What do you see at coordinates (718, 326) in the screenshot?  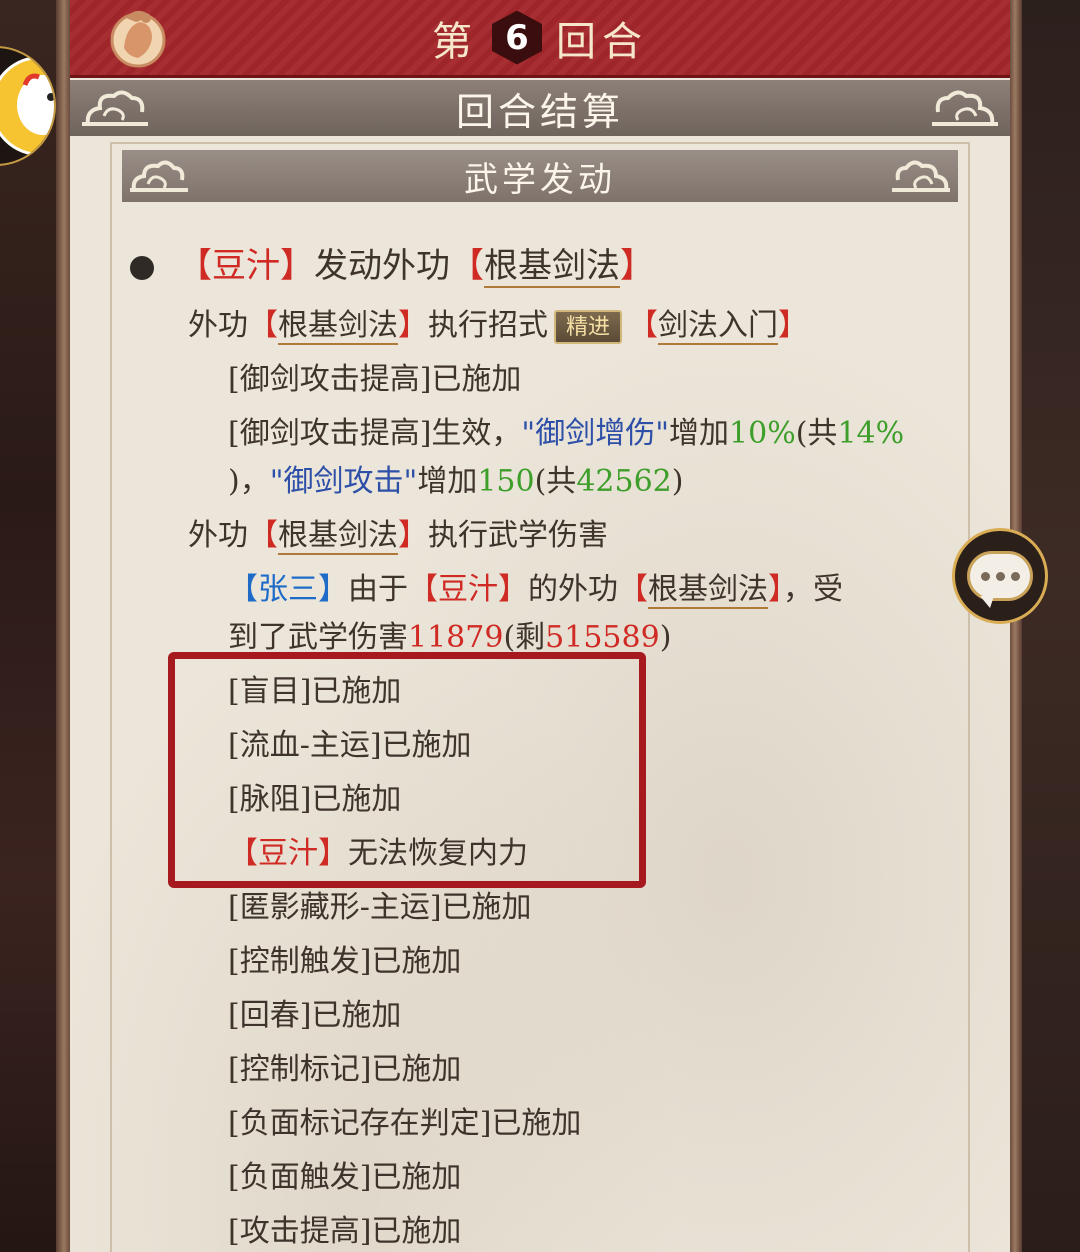 I see `move-name: 剑法入门` at bounding box center [718, 326].